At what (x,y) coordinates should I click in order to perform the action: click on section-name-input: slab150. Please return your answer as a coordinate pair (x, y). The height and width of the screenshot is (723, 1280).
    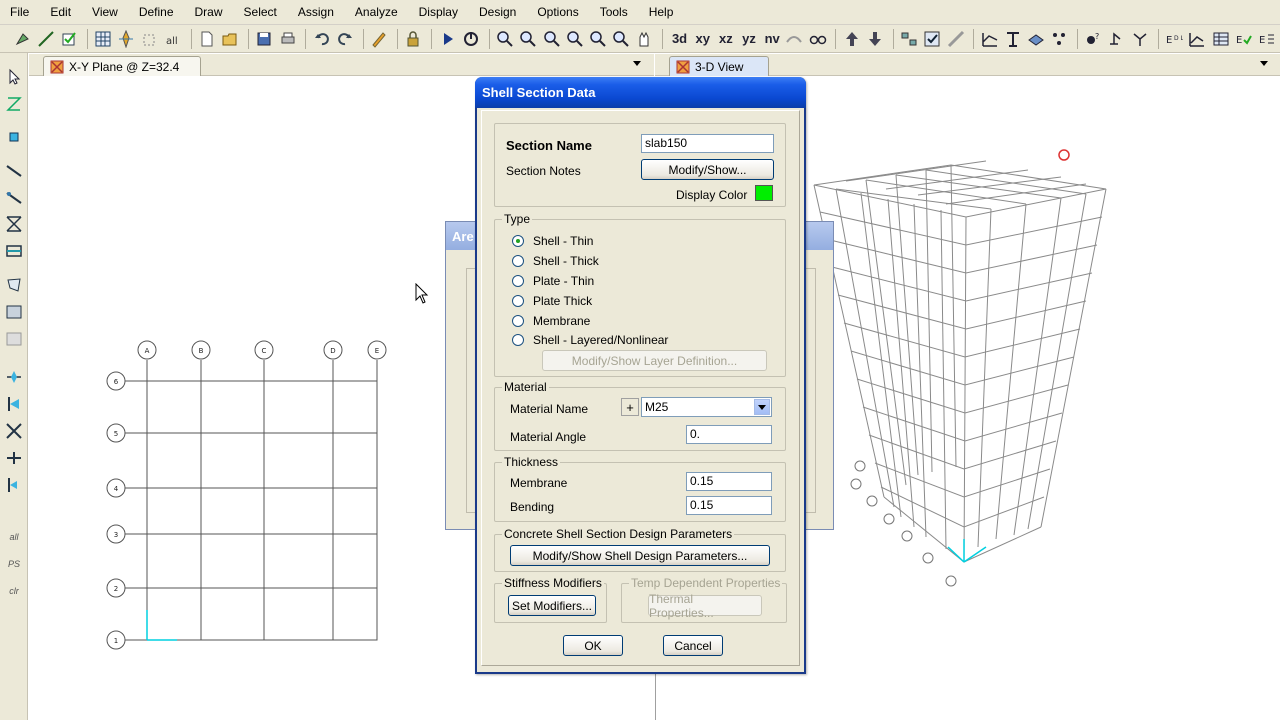
    Looking at the image, I should click on (707, 143).